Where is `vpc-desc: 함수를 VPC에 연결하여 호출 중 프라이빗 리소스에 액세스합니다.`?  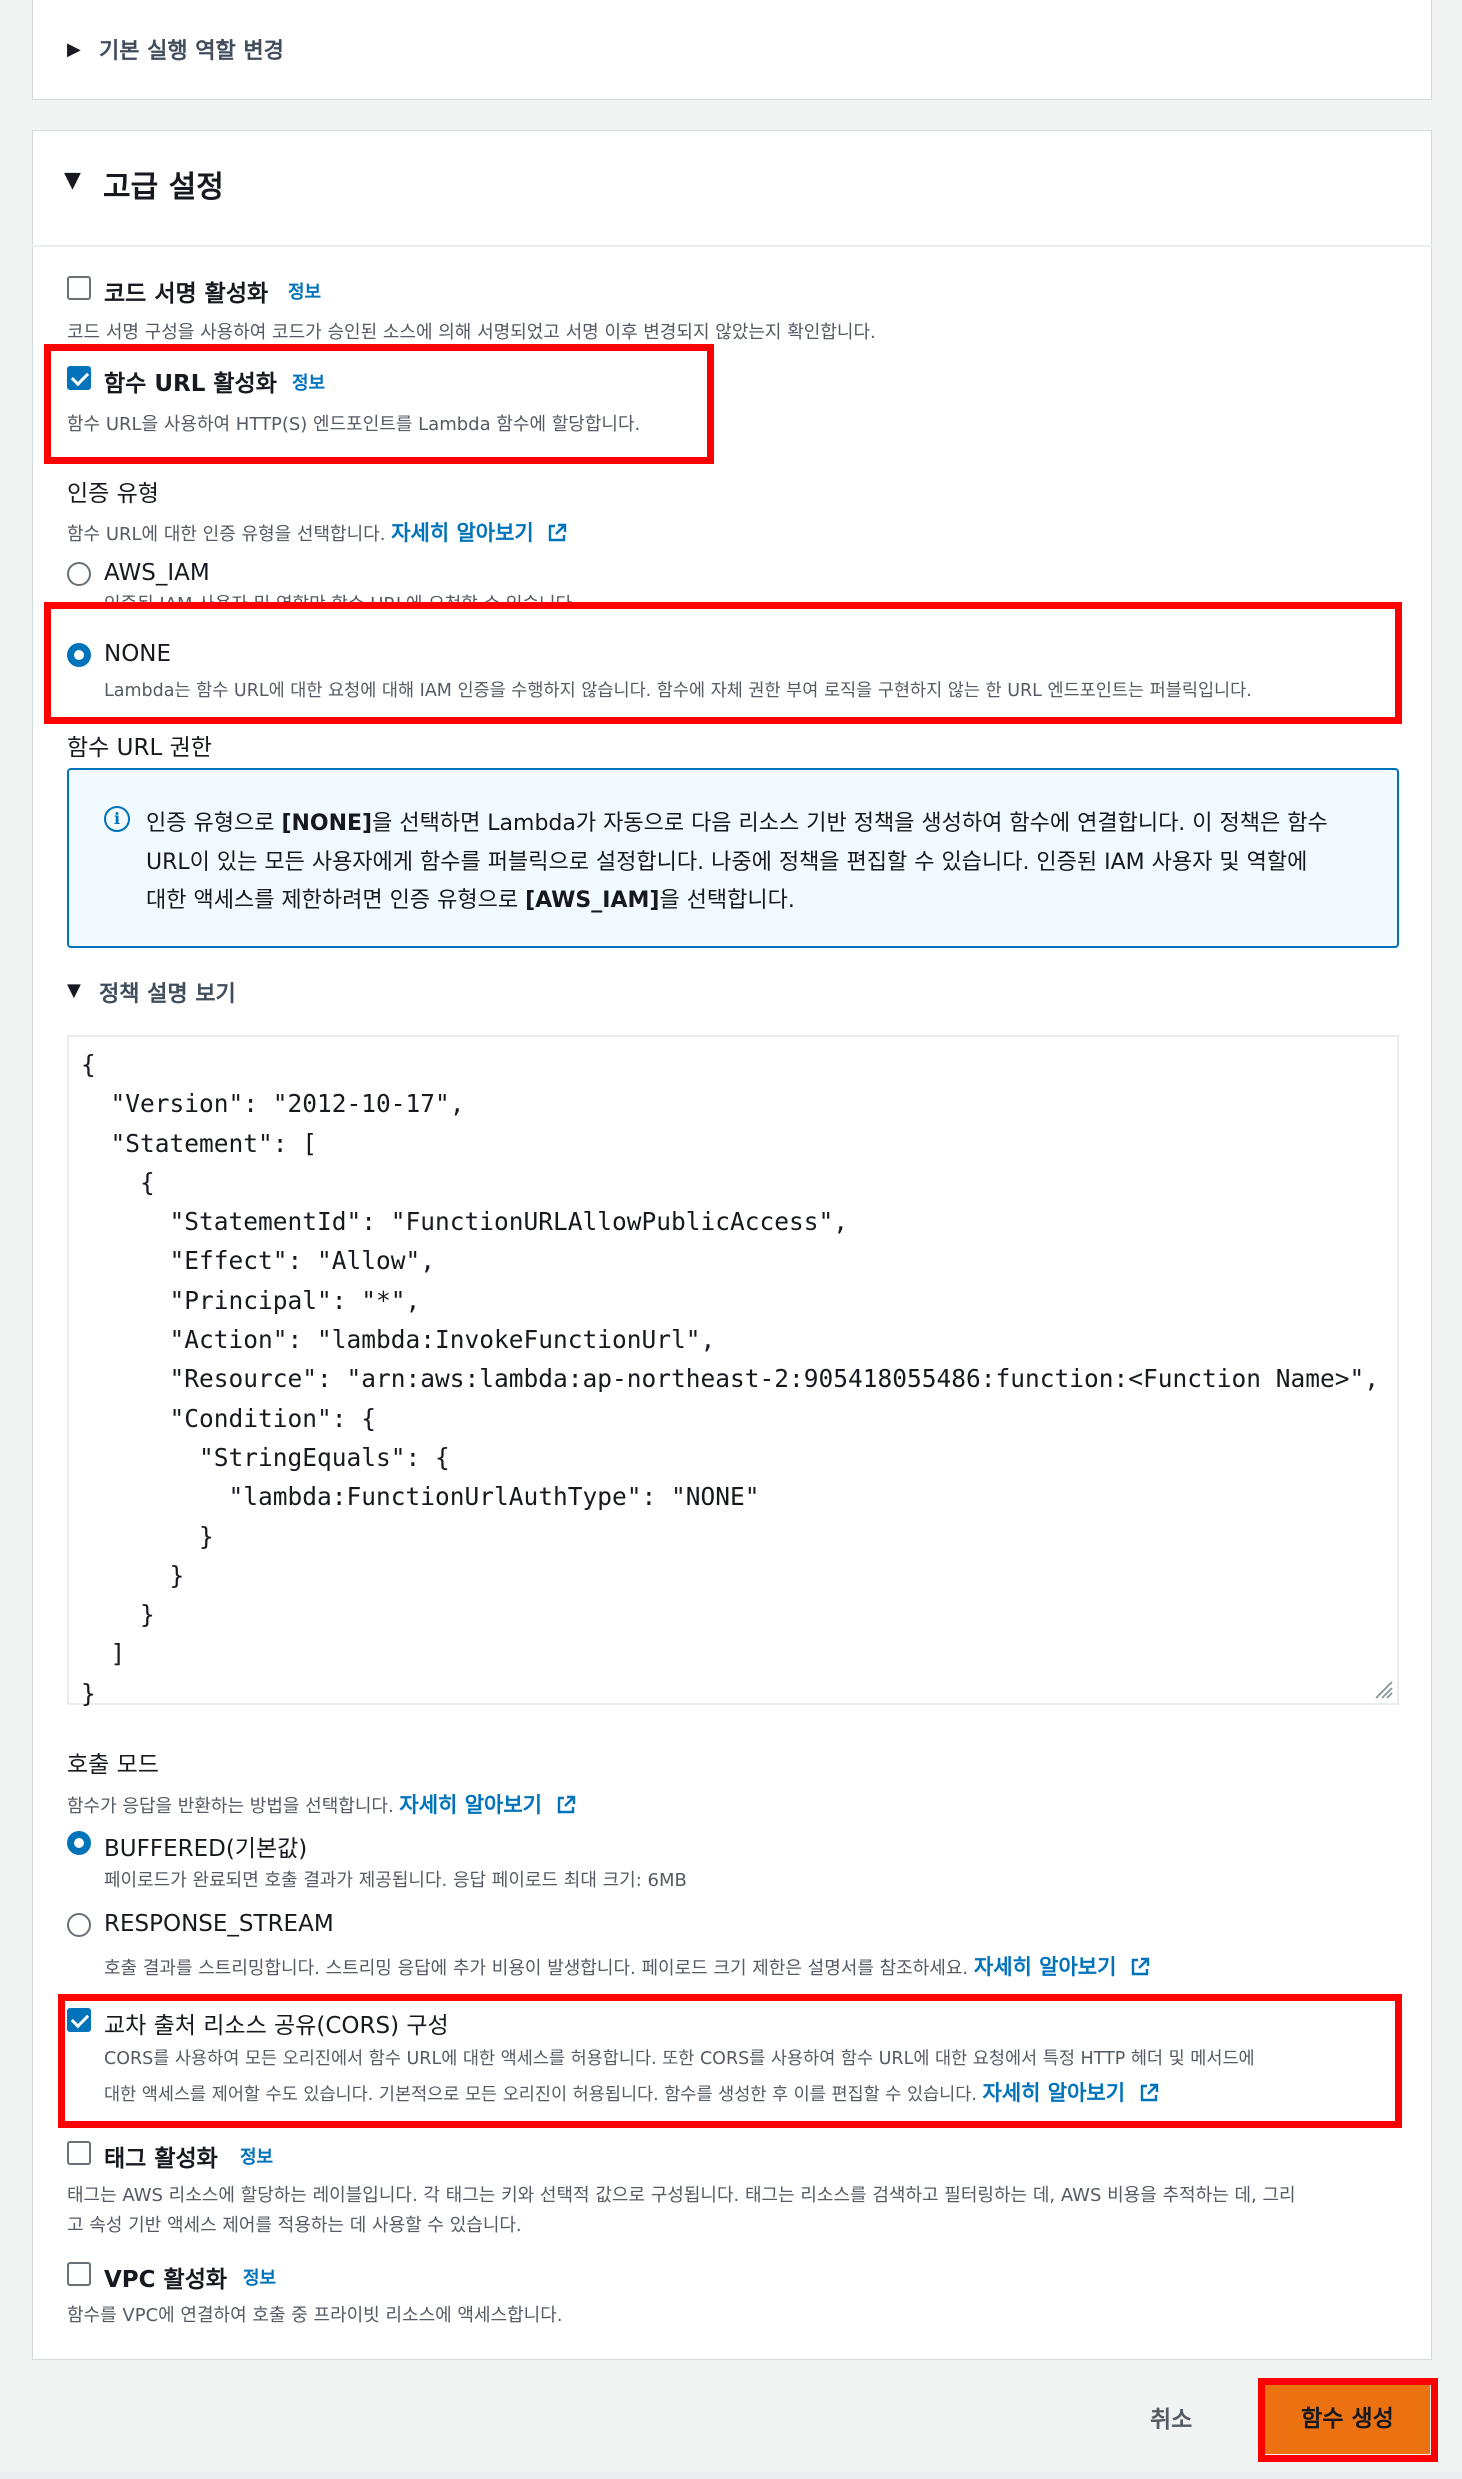 vpc-desc: 함수를 VPC에 연결하여 호출 중 프라이빗 리소스에 액세스합니다. is located at coordinates (315, 2315).